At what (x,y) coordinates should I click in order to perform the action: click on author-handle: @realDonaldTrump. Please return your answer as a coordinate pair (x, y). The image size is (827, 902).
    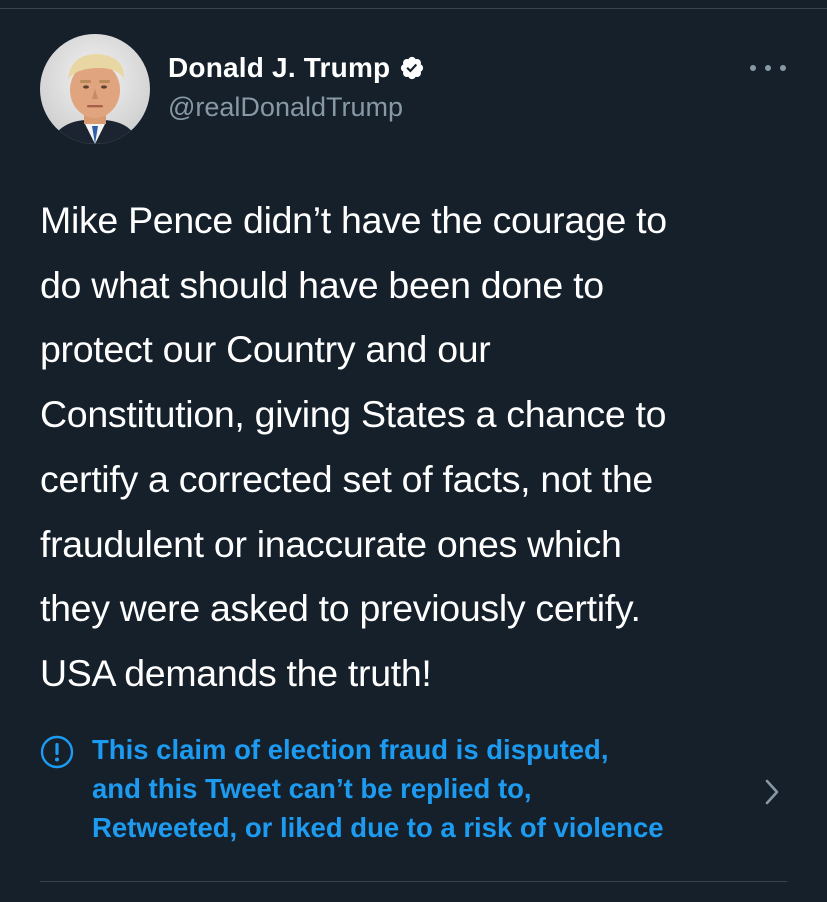
    Looking at the image, I should click on (285, 107).